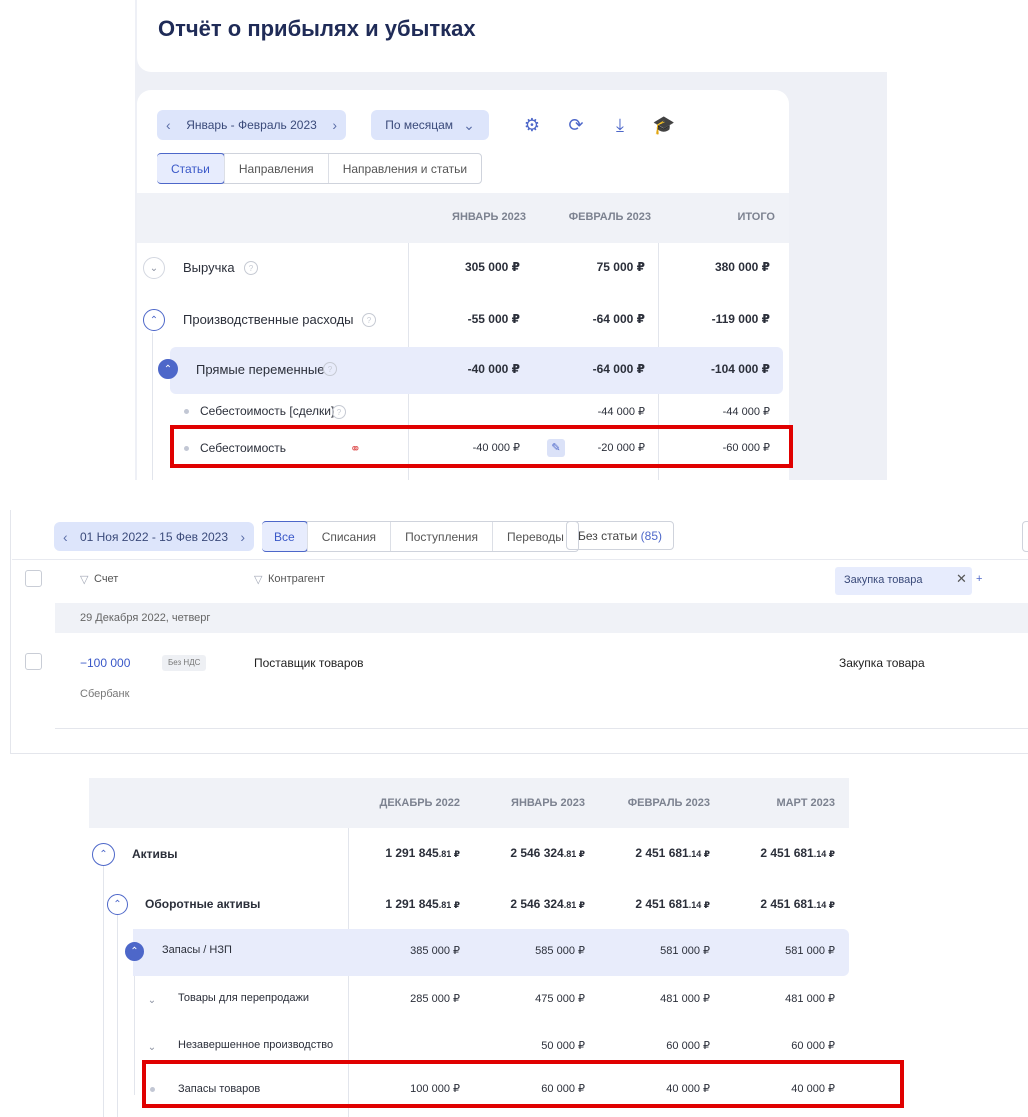 This screenshot has width=1028, height=1117. What do you see at coordinates (404, 168) in the screenshot?
I see `tab-directions-and-articles: Направления и статьи` at bounding box center [404, 168].